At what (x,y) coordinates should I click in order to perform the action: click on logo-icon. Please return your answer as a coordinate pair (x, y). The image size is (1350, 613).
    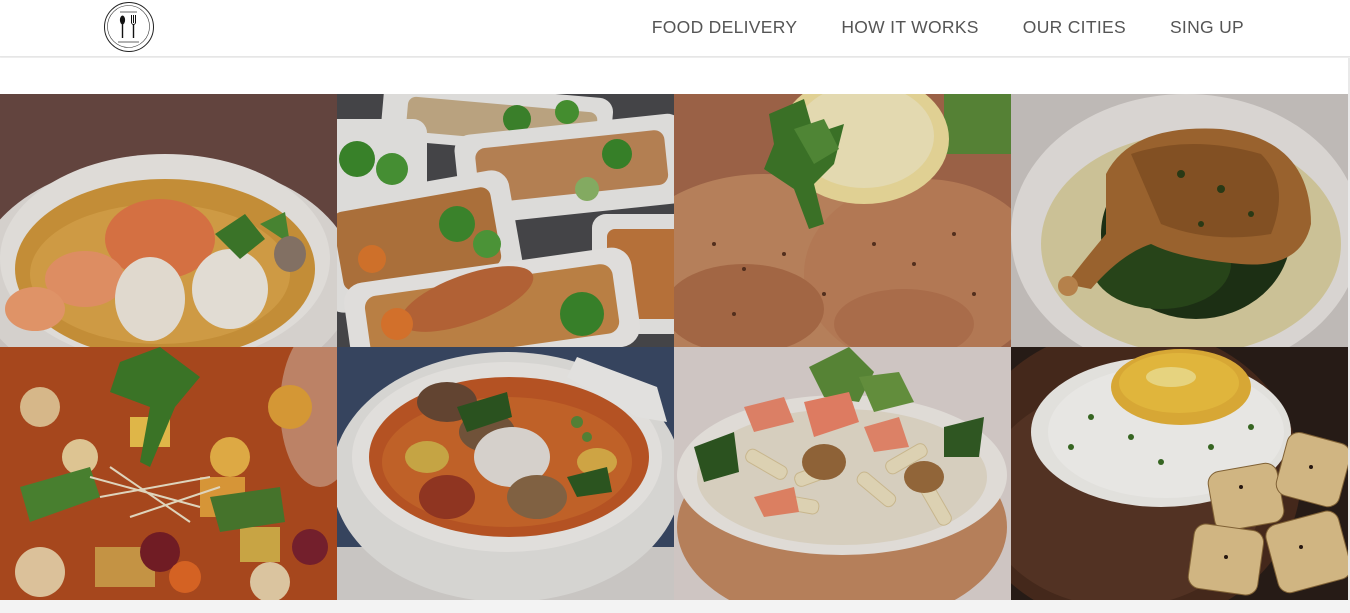
    Looking at the image, I should click on (129, 27).